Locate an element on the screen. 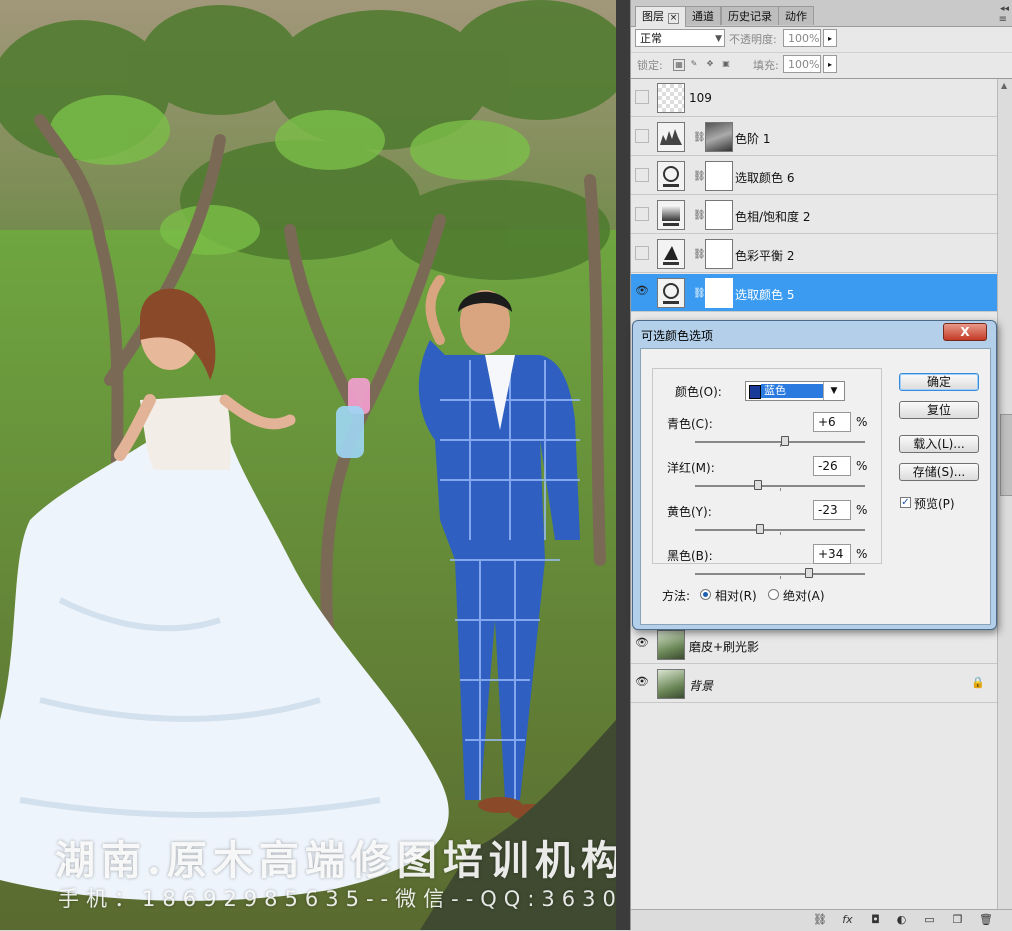 The width and height of the screenshot is (1012, 931). magenta-slider-track is located at coordinates (780, 488).